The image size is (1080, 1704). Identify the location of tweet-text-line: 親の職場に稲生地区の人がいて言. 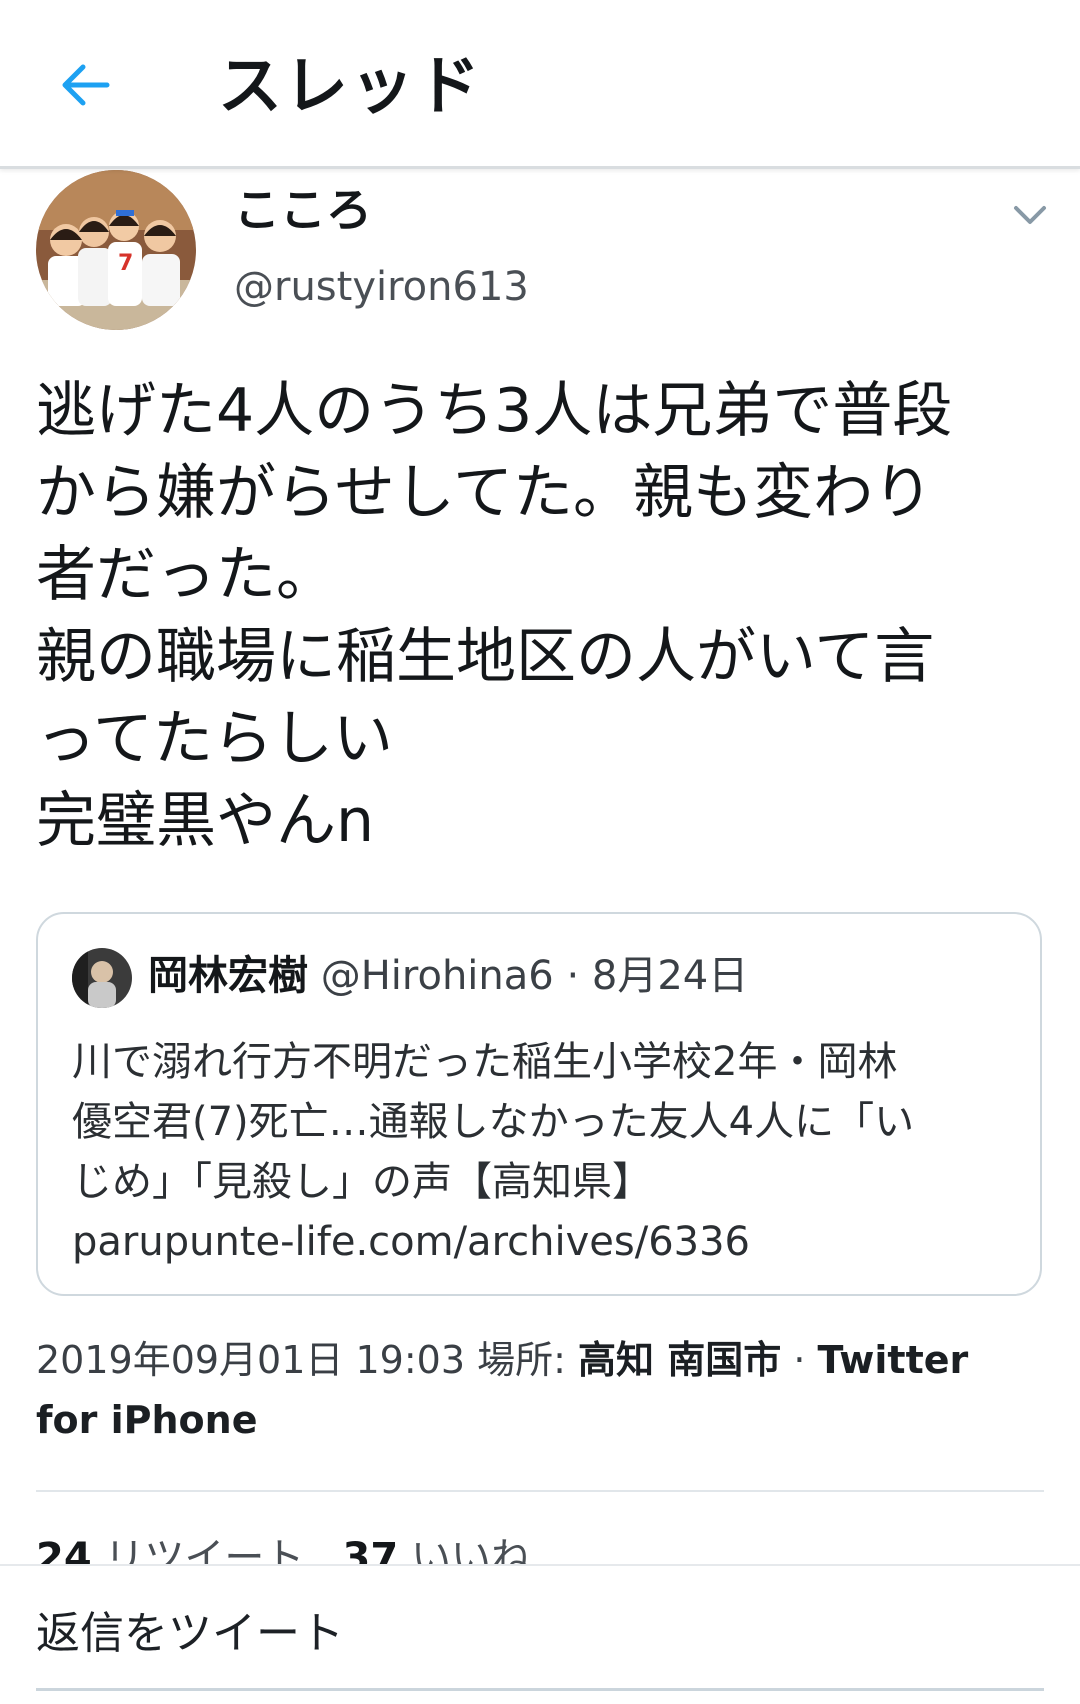
(485, 657).